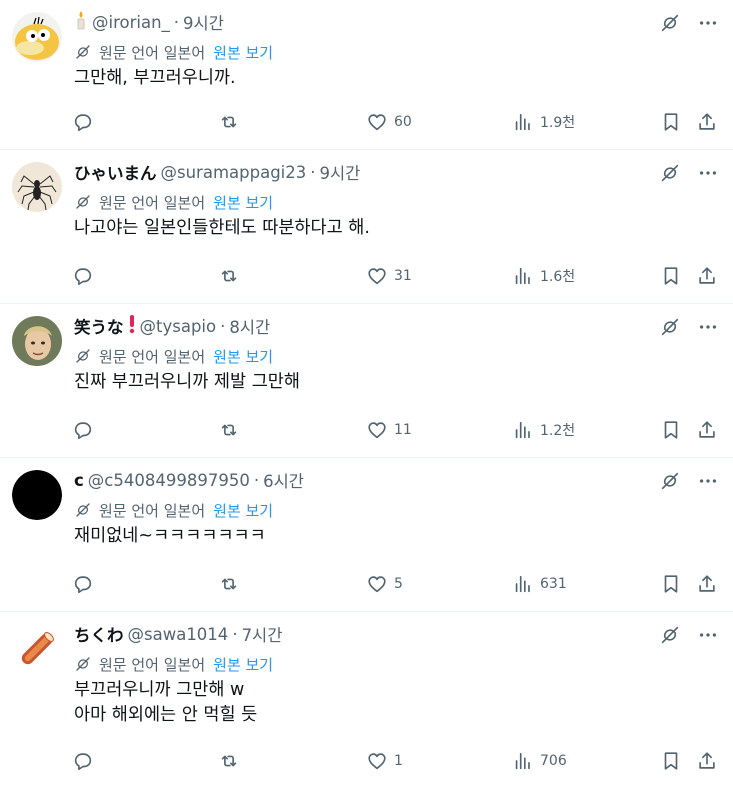 Image resolution: width=733 pixels, height=788 pixels. I want to click on tweet-text-line: 아마 해외에는 안 먹힐 듯, so click(166, 715).